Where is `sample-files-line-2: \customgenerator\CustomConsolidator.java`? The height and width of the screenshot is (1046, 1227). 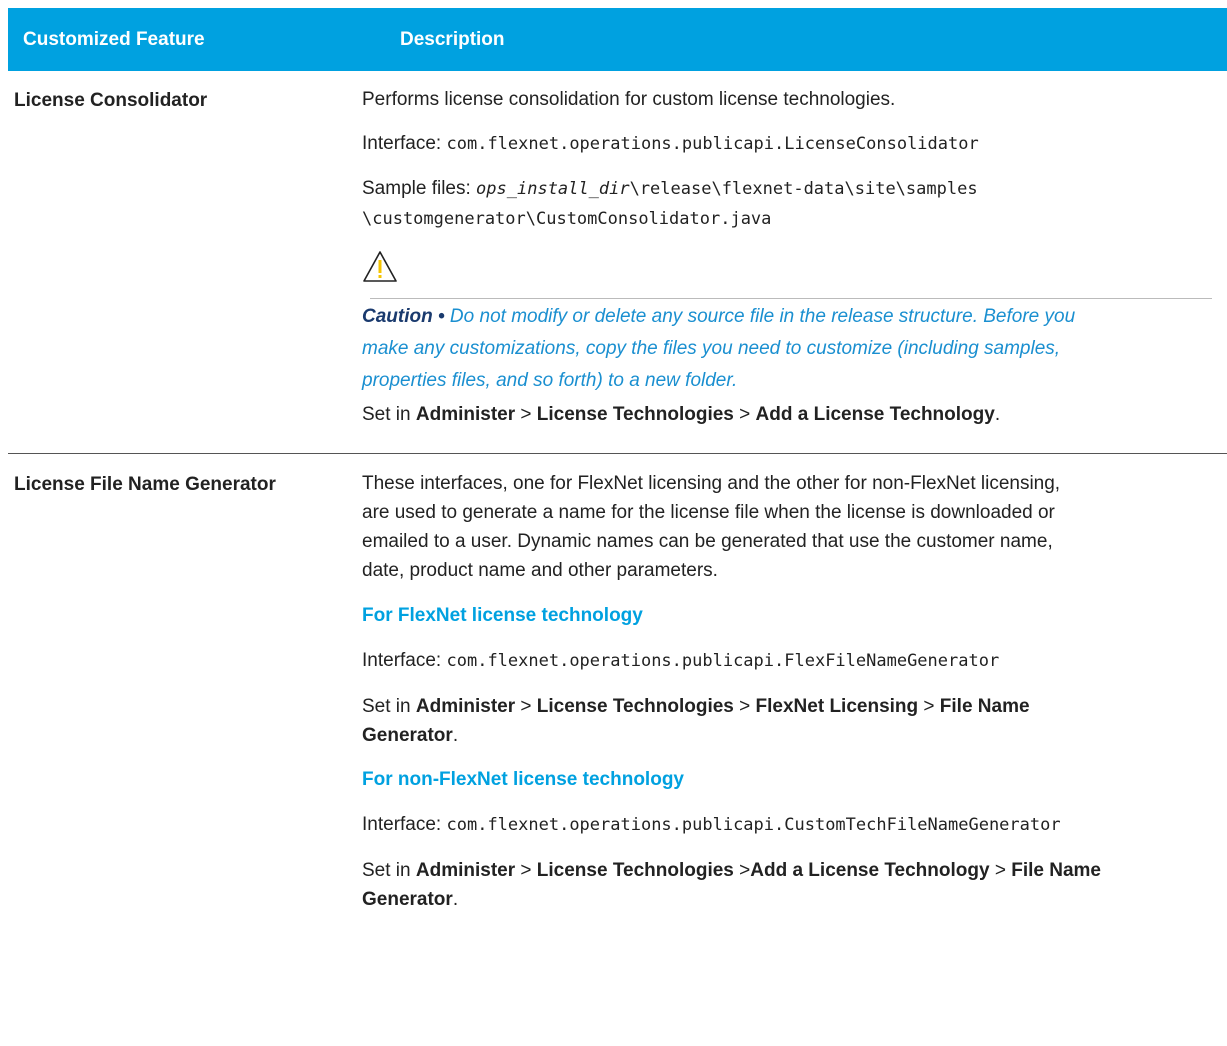
sample-files-line-2: \customgenerator\CustomConsolidator.java is located at coordinates (787, 219).